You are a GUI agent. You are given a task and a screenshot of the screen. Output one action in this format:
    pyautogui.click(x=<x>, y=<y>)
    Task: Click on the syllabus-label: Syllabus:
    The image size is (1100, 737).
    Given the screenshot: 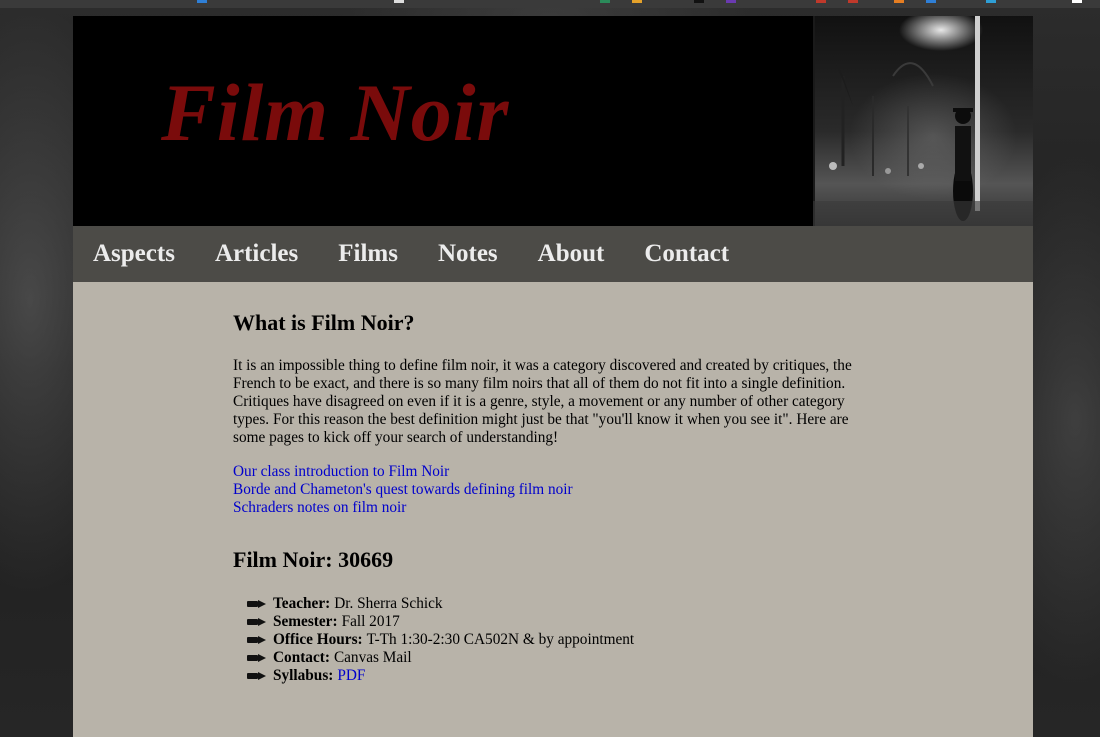 What is the action you would take?
    pyautogui.click(x=303, y=675)
    